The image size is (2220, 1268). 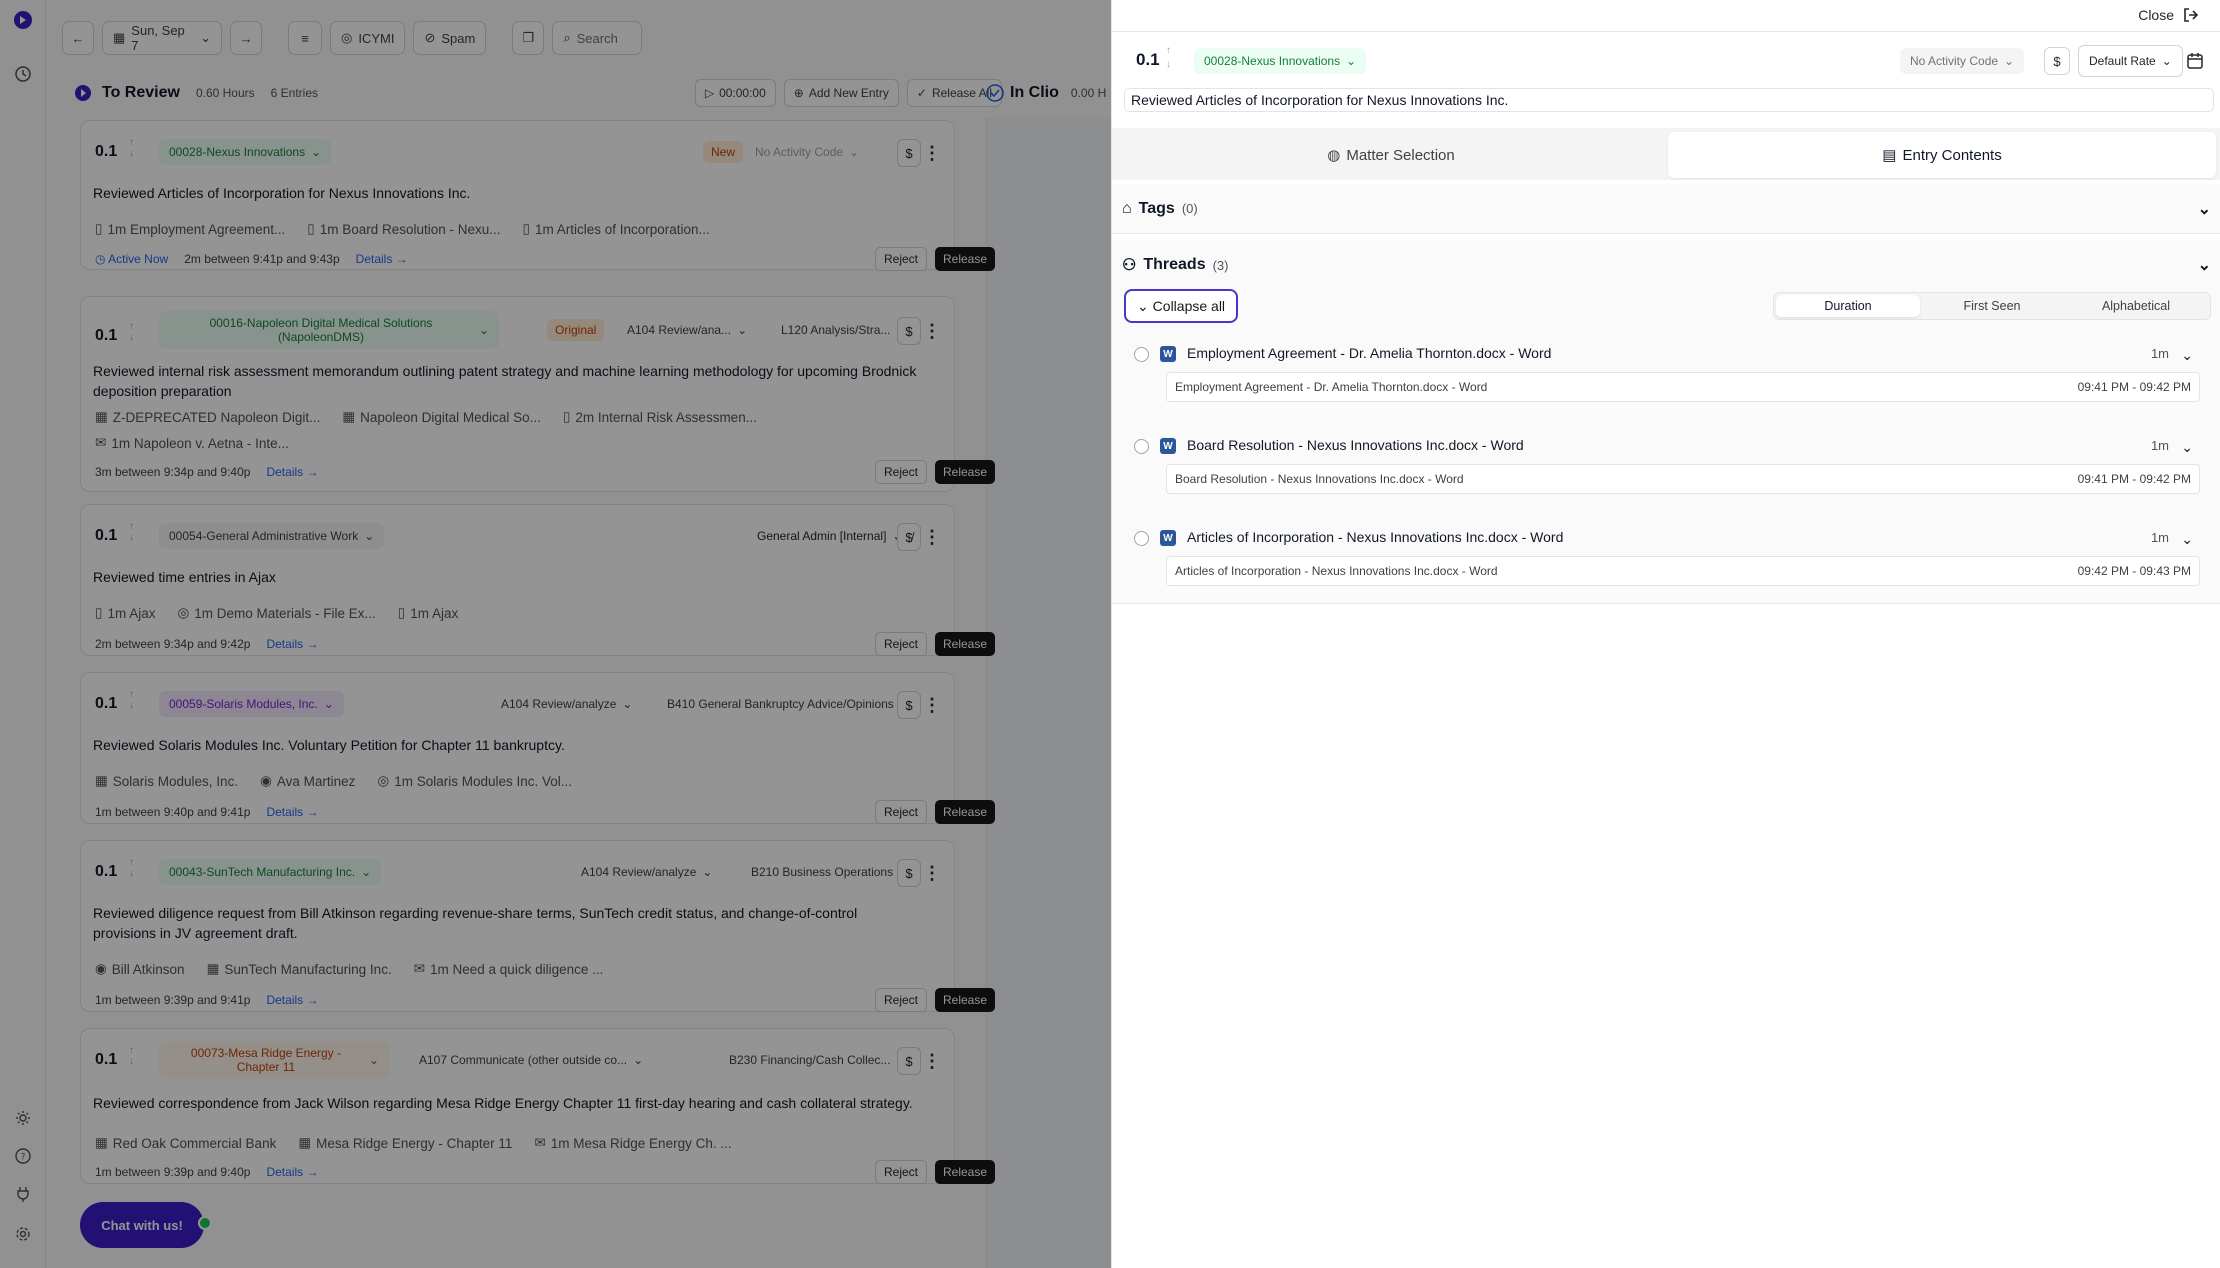 I want to click on tags-accordion: ⌂ Tags (0) ⌄, so click(x=1666, y=209).